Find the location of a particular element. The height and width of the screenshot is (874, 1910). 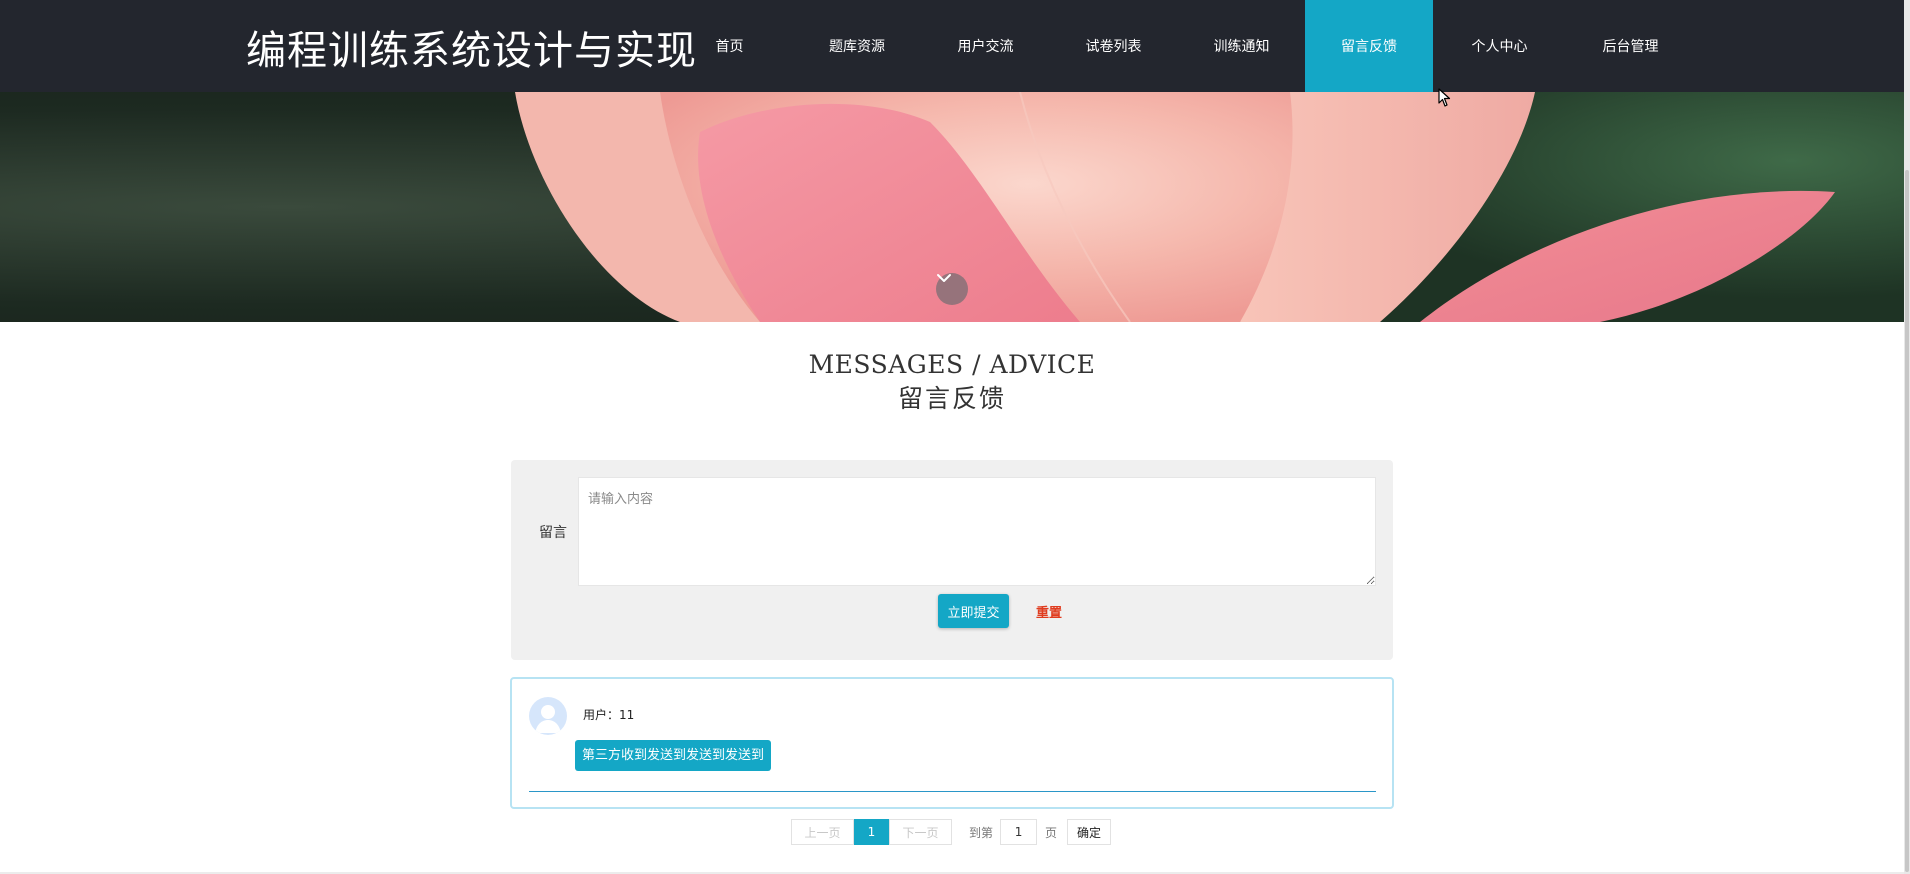

scroll-down-button is located at coordinates (952, 289).